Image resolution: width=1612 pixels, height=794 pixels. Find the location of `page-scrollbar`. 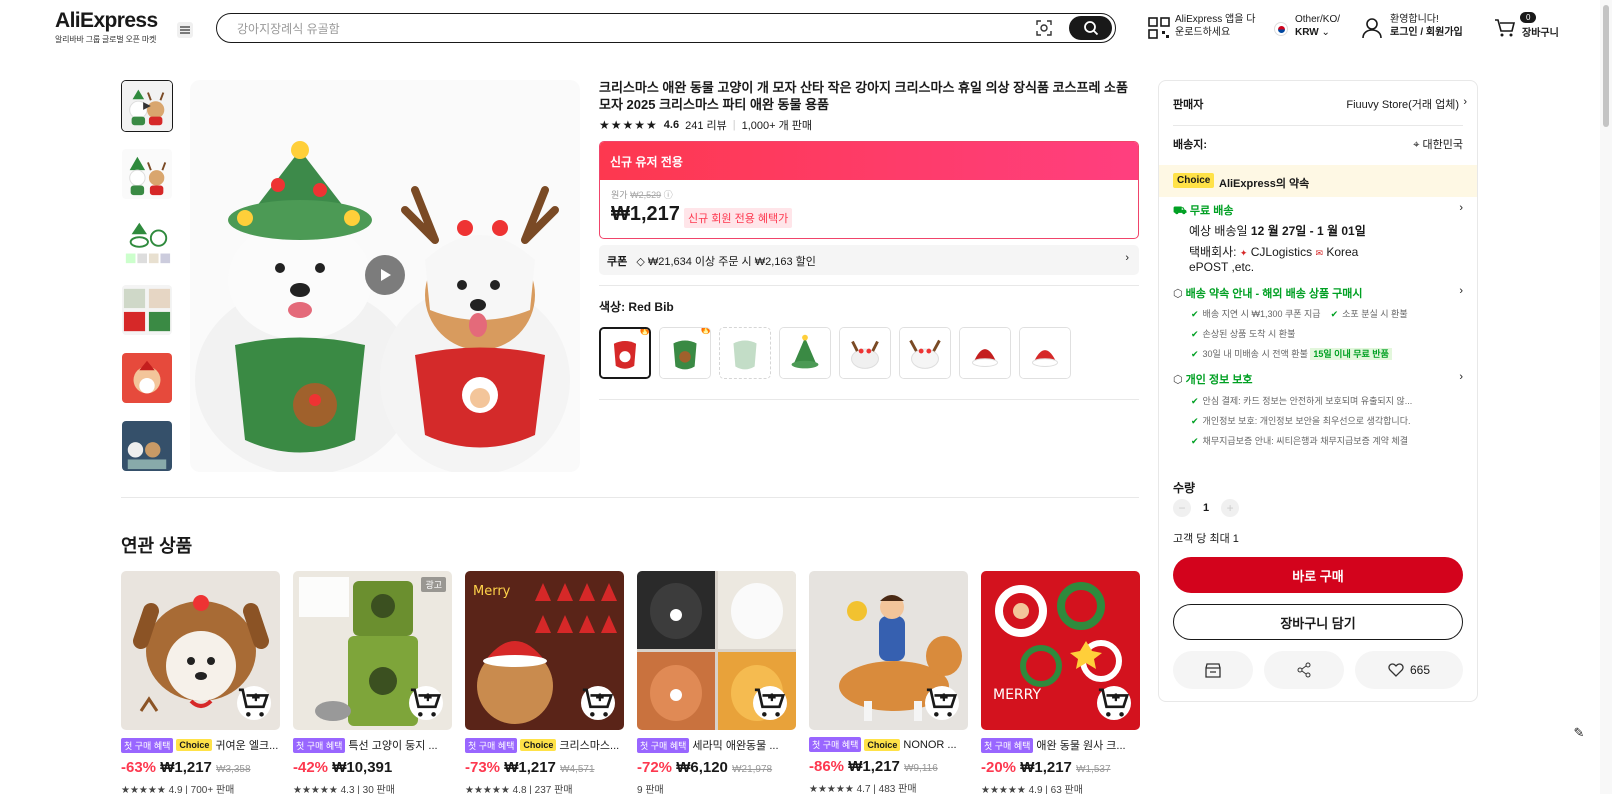

page-scrollbar is located at coordinates (1606, 397).